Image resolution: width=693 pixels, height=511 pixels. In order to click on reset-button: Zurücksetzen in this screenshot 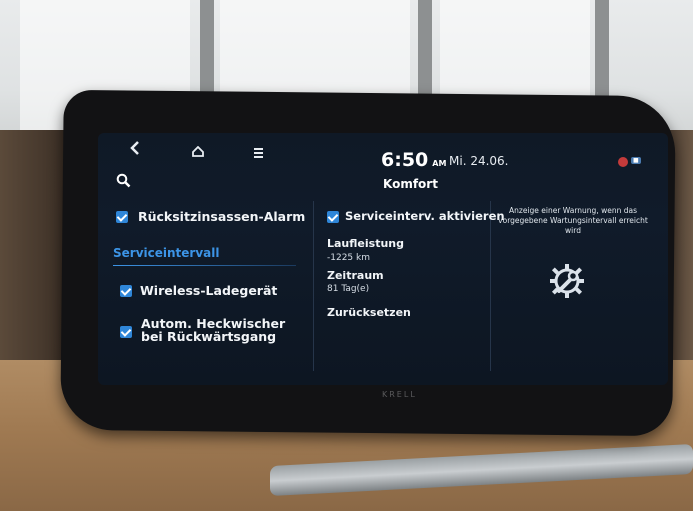, I will do `click(369, 312)`.